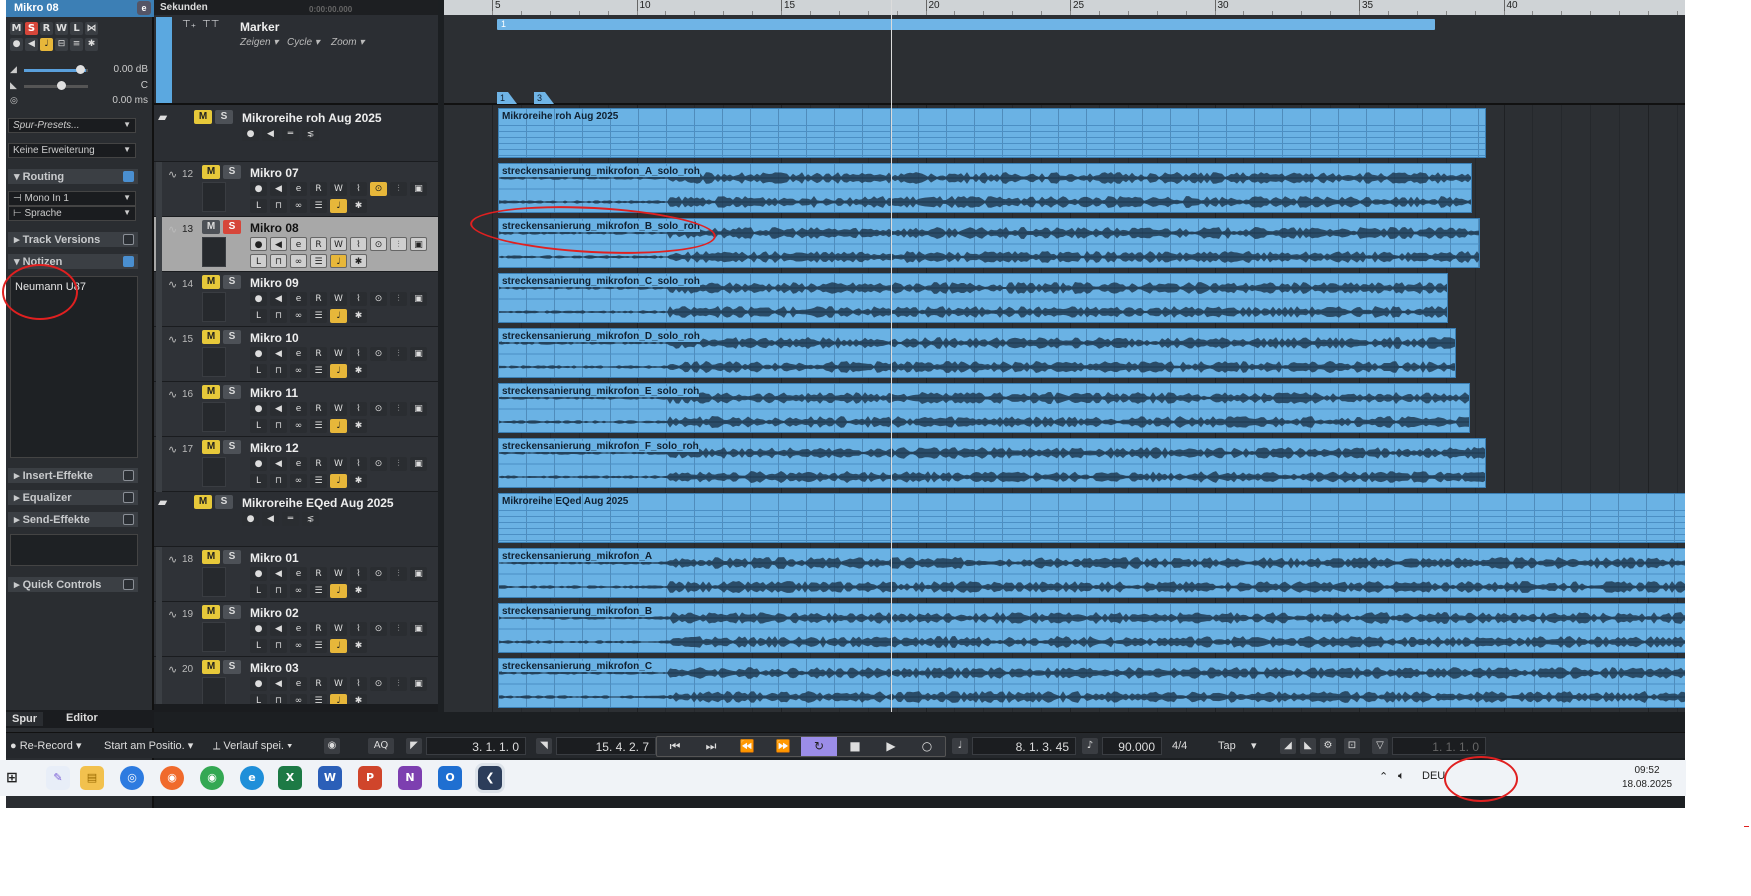 The image size is (1751, 896). What do you see at coordinates (927, 746) in the screenshot?
I see `record-icon: ○` at bounding box center [927, 746].